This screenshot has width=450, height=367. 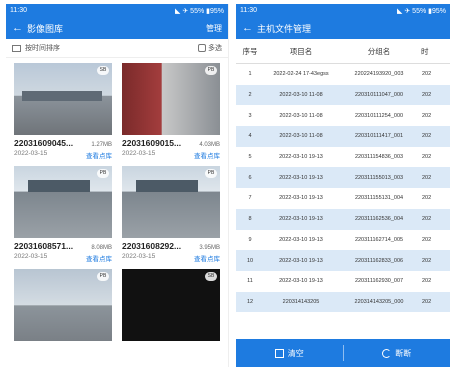 I want to click on image-card: PB, so click(x=63, y=307).